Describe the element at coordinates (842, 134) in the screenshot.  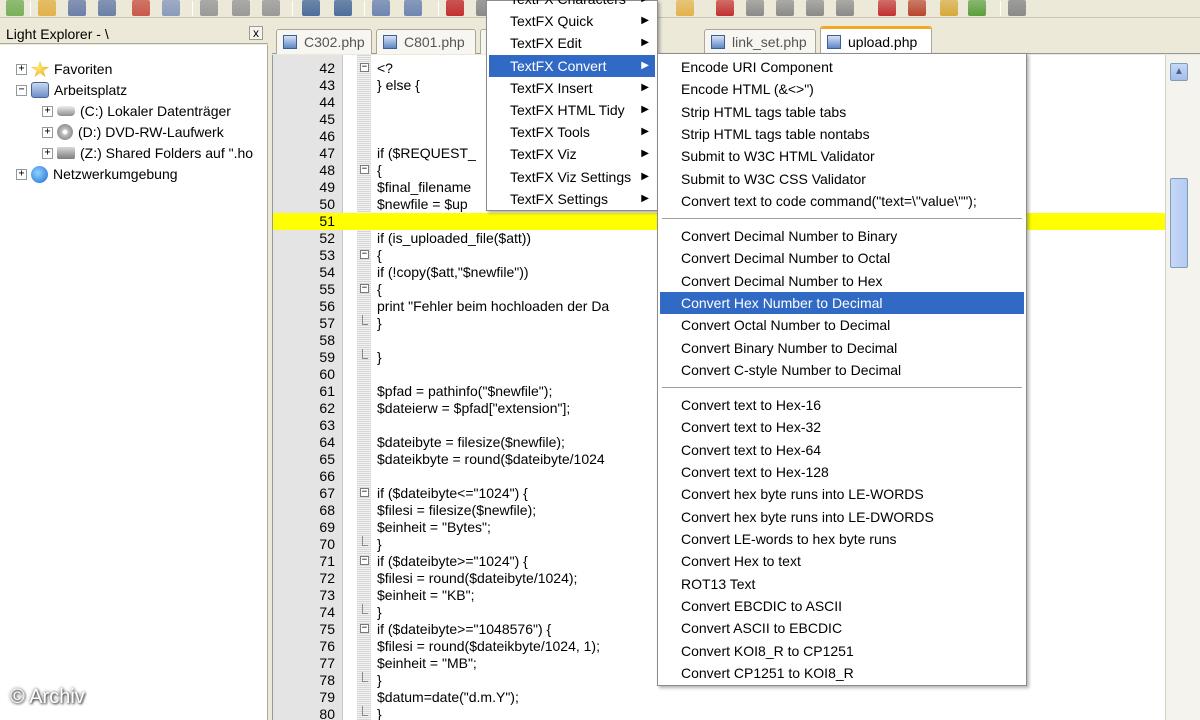
I see `menu-item-strip-html-tags-table-nontabs: Strip HTML tags table nontabs` at that location.